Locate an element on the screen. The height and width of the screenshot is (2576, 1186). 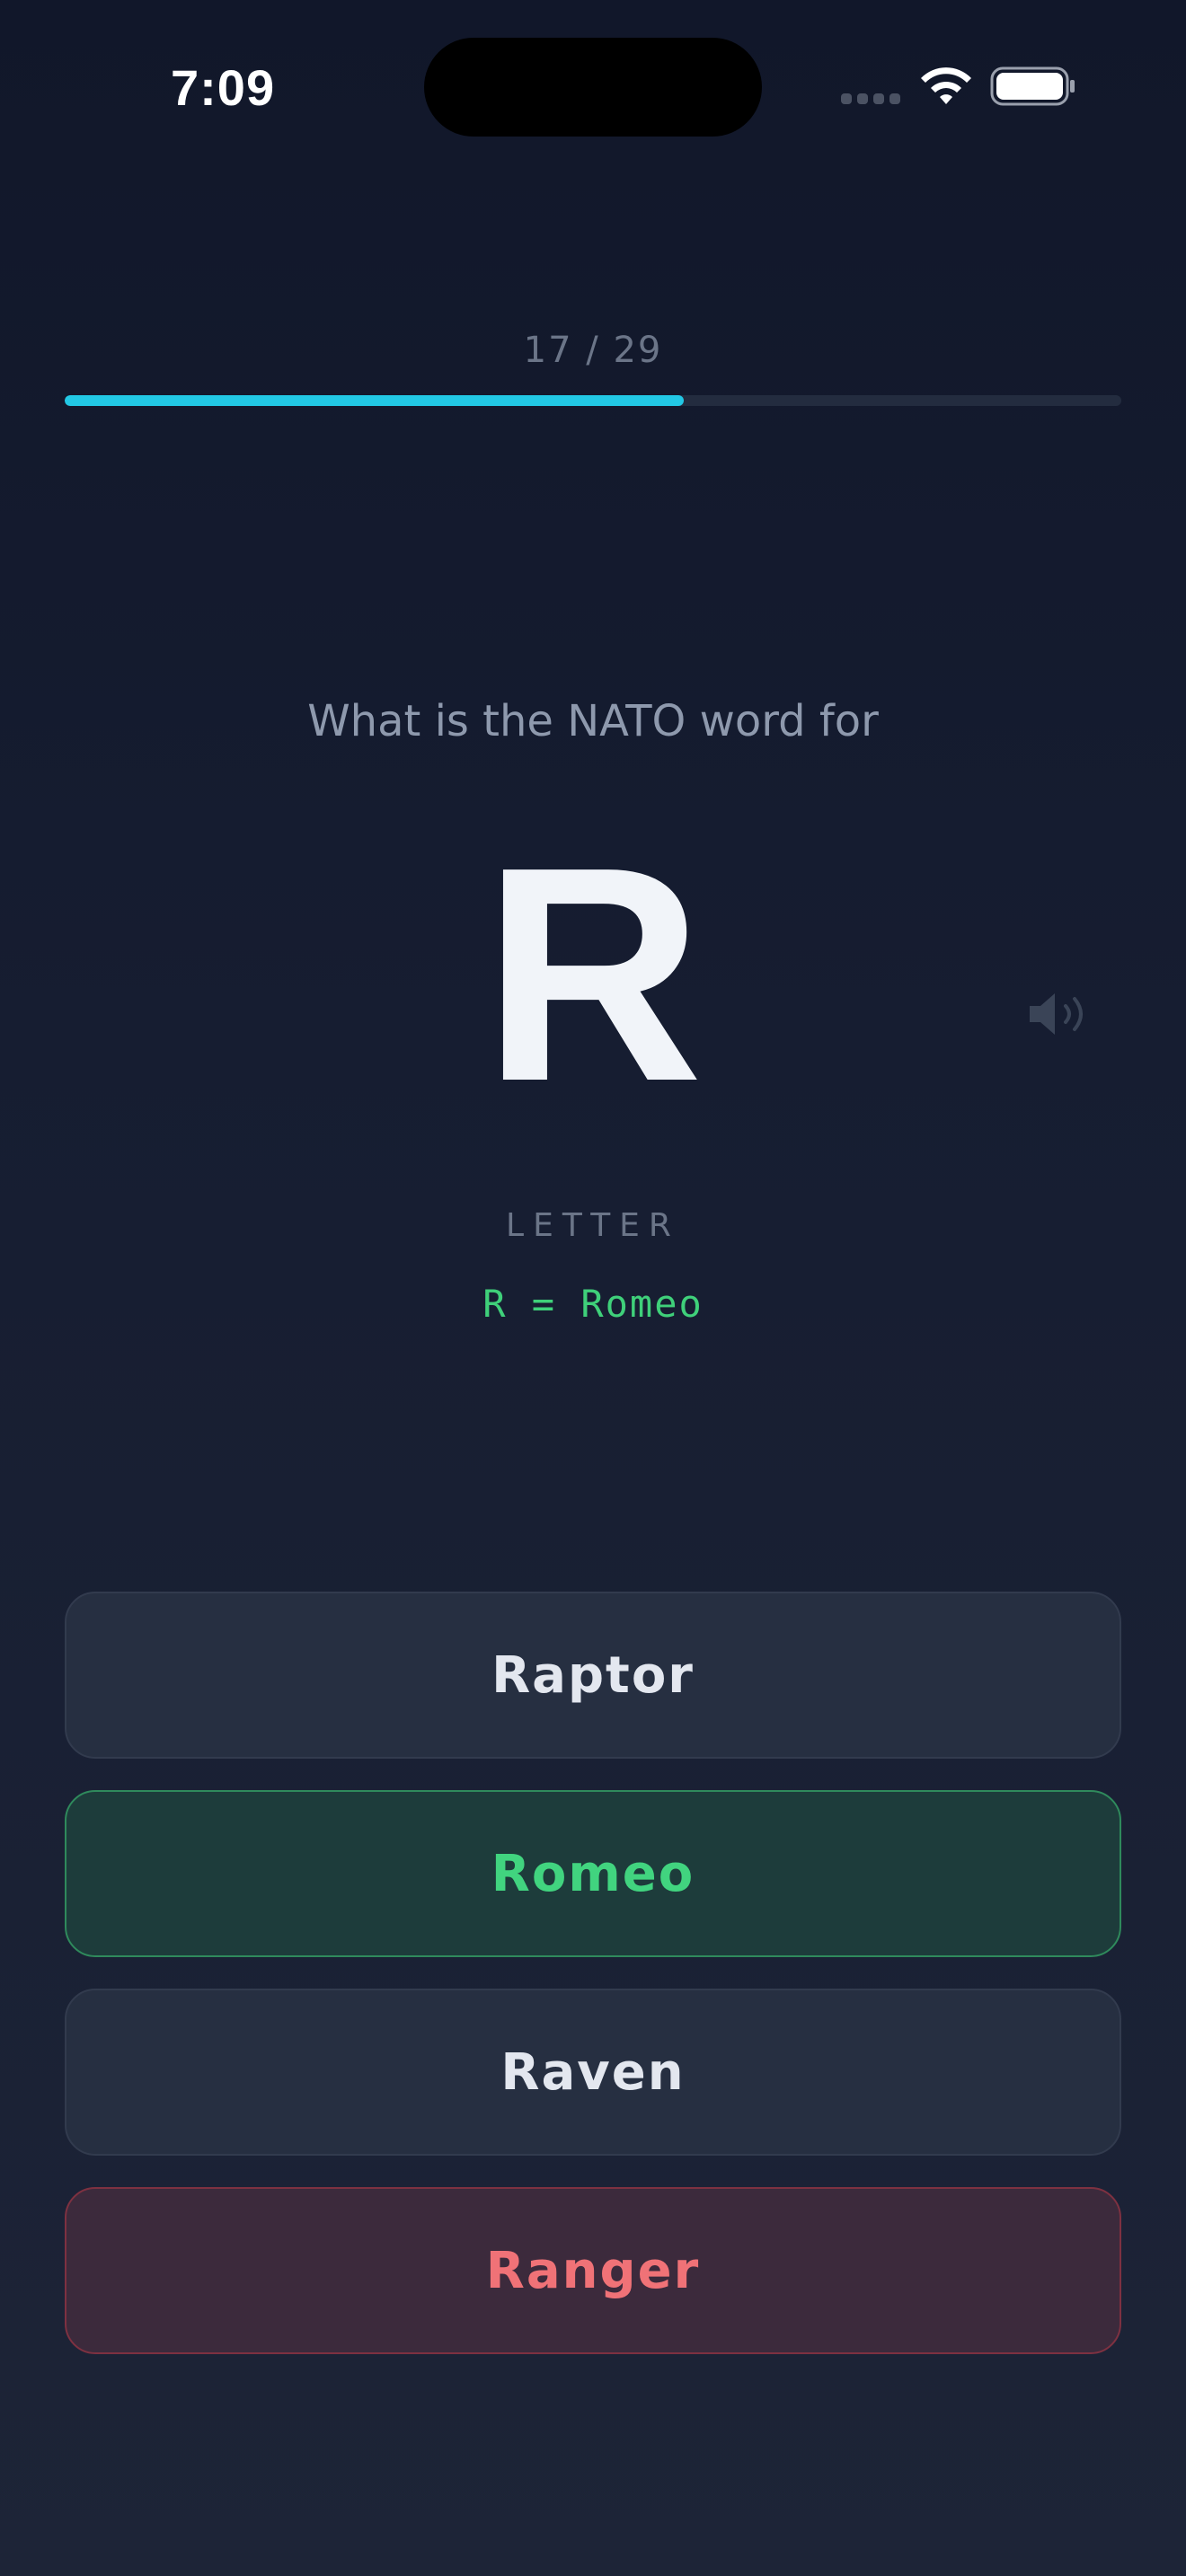
quiz-letter: R is located at coordinates (593, 974).